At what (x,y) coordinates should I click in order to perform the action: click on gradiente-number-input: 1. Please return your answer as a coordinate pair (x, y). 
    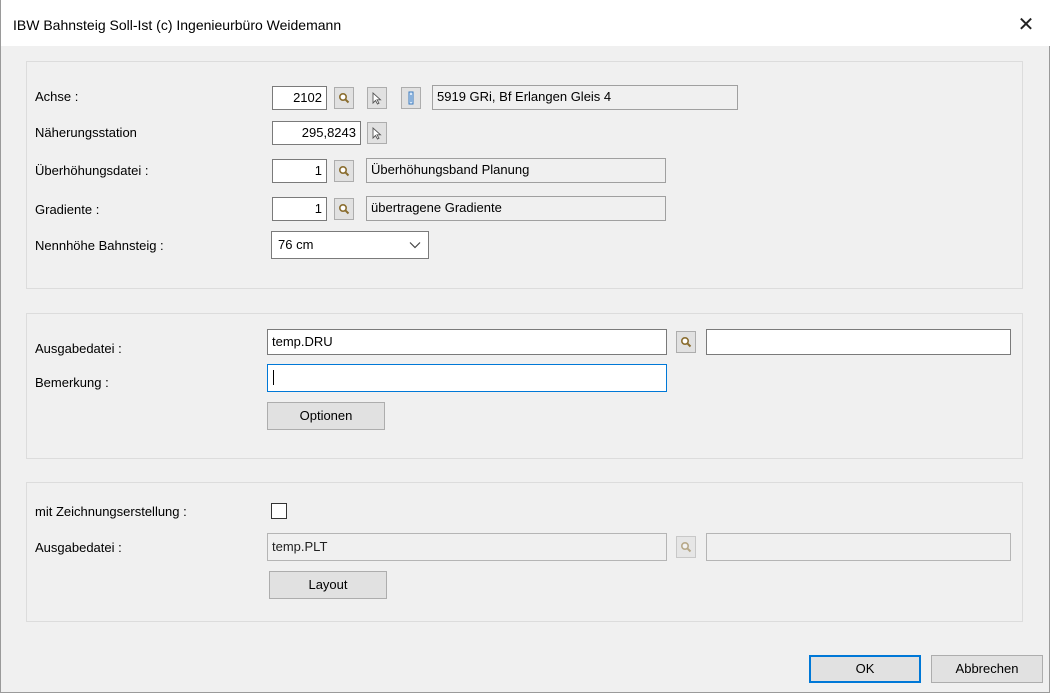
    Looking at the image, I should click on (299, 209).